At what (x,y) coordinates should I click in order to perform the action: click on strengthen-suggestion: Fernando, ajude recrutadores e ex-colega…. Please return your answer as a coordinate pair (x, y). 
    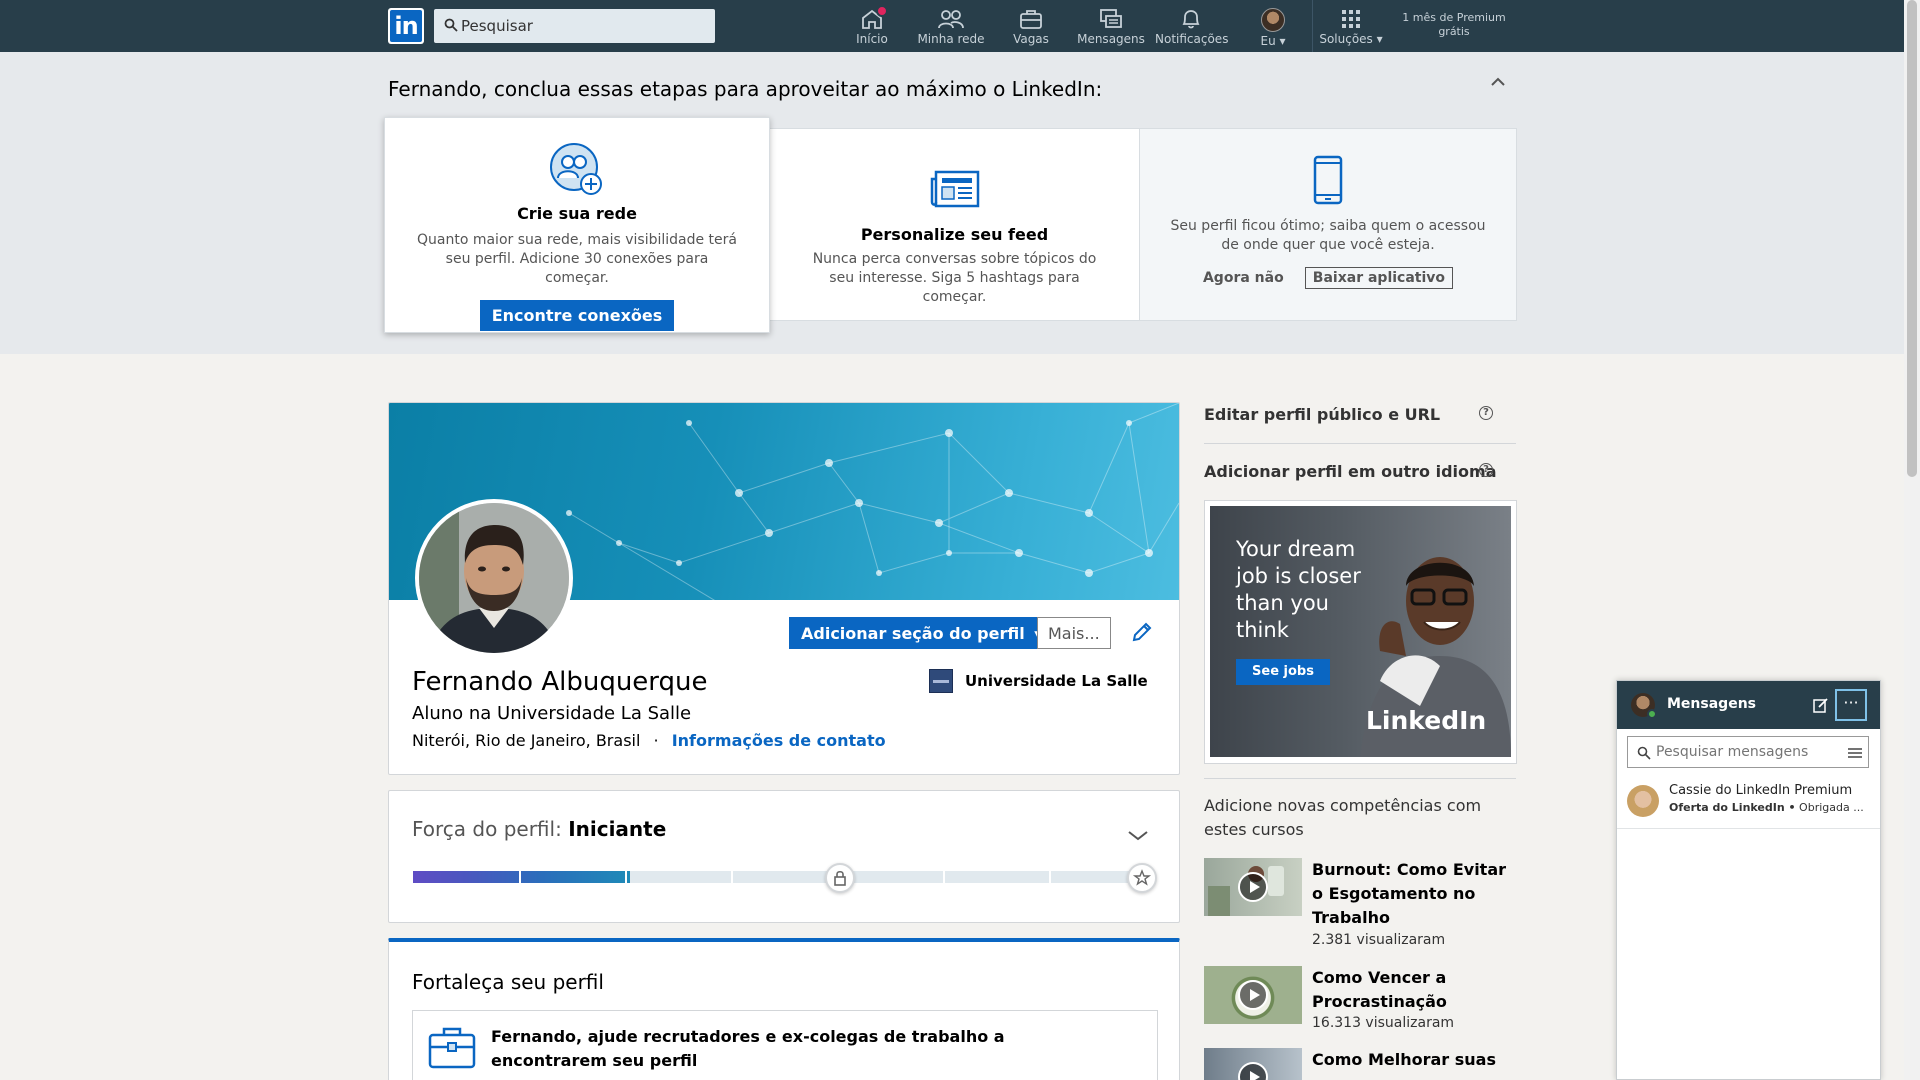
    Looking at the image, I should click on (785, 1045).